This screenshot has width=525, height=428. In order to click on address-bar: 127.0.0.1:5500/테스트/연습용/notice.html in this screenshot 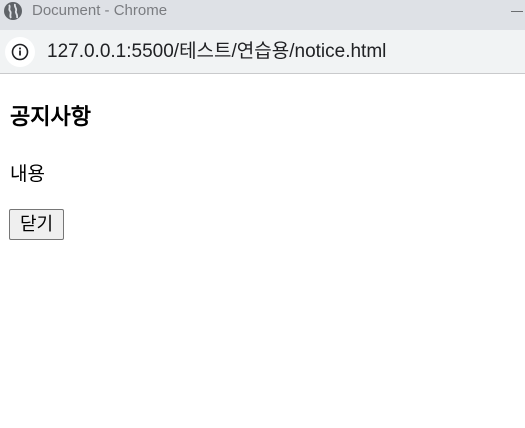, I will do `click(262, 52)`.